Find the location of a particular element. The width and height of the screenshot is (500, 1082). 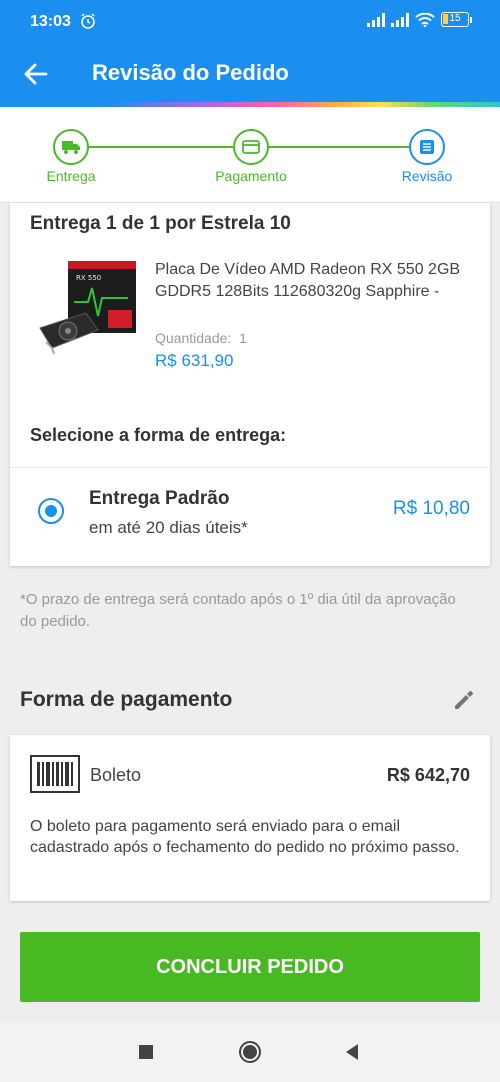

battery-icon: 15 is located at coordinates (456, 19).